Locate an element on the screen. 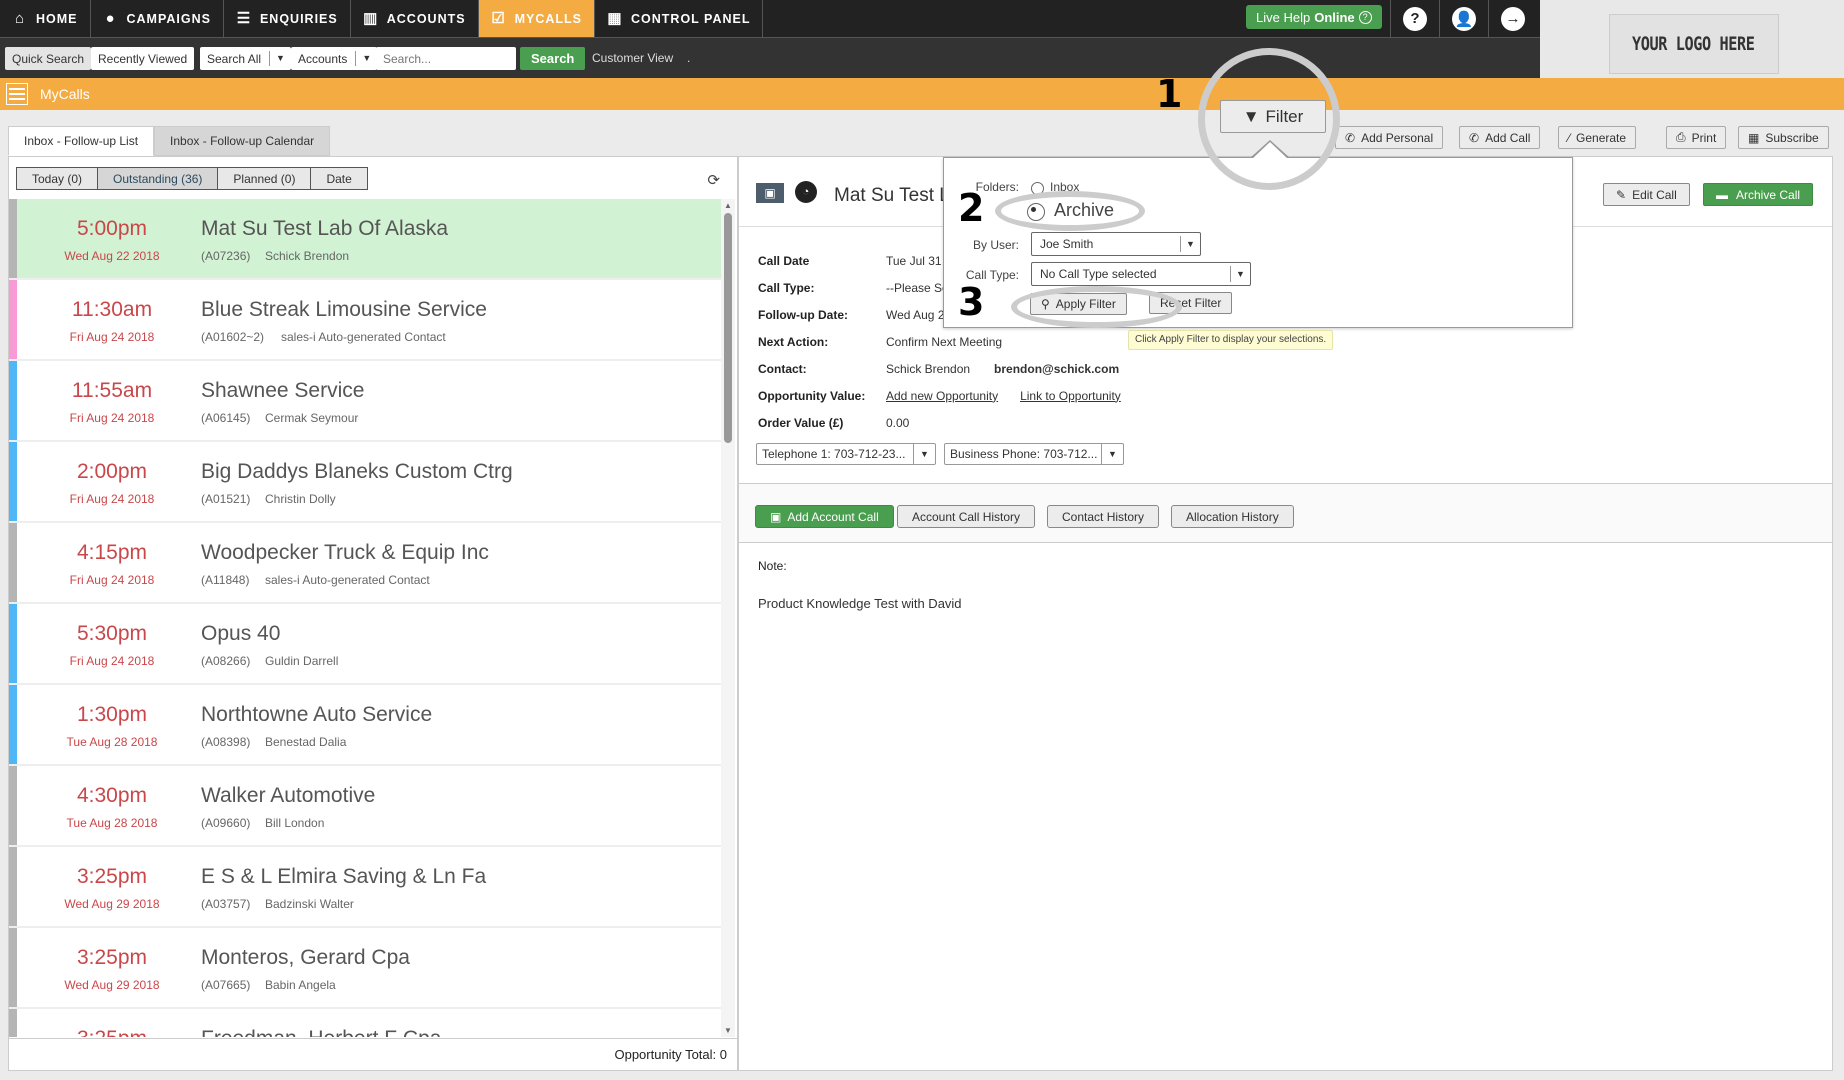 Image resolution: width=1844 pixels, height=1080 pixels. logo: YOUR LOGO HERE is located at coordinates (1694, 44).